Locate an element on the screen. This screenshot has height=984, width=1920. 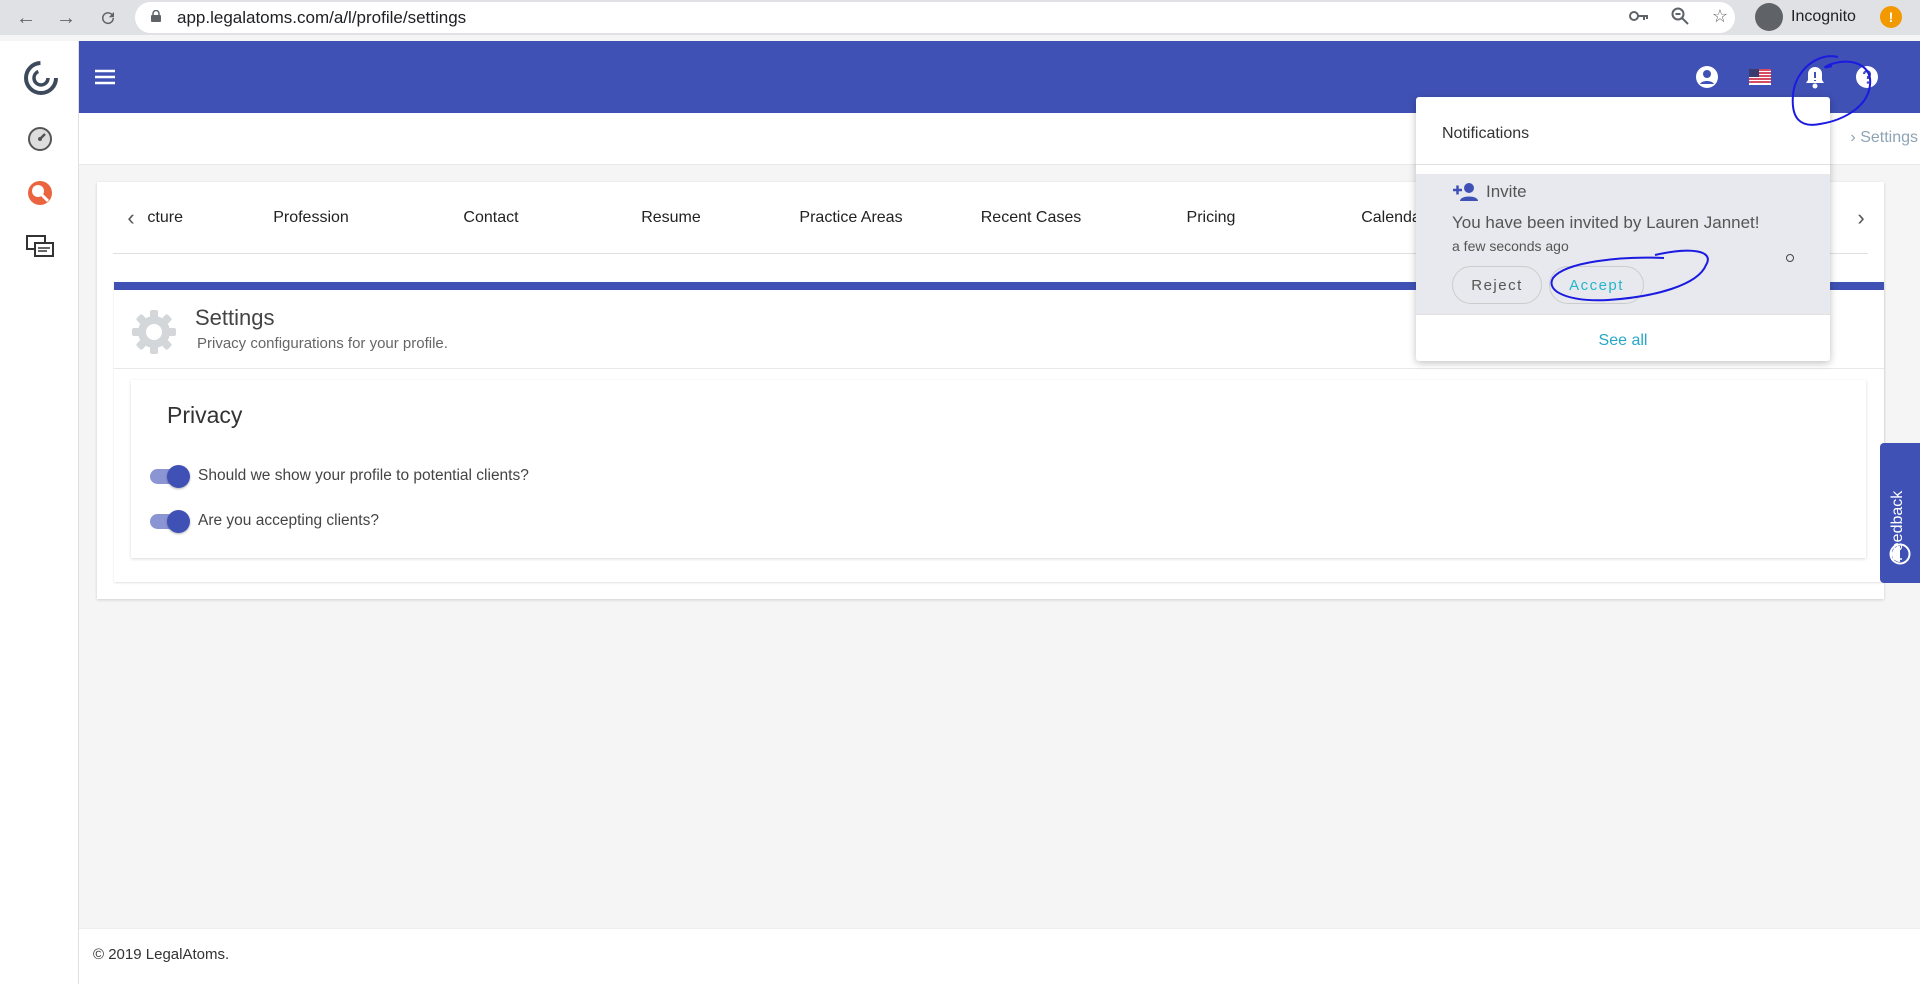
toggle-label: Are you accepting clients? is located at coordinates (288, 520).